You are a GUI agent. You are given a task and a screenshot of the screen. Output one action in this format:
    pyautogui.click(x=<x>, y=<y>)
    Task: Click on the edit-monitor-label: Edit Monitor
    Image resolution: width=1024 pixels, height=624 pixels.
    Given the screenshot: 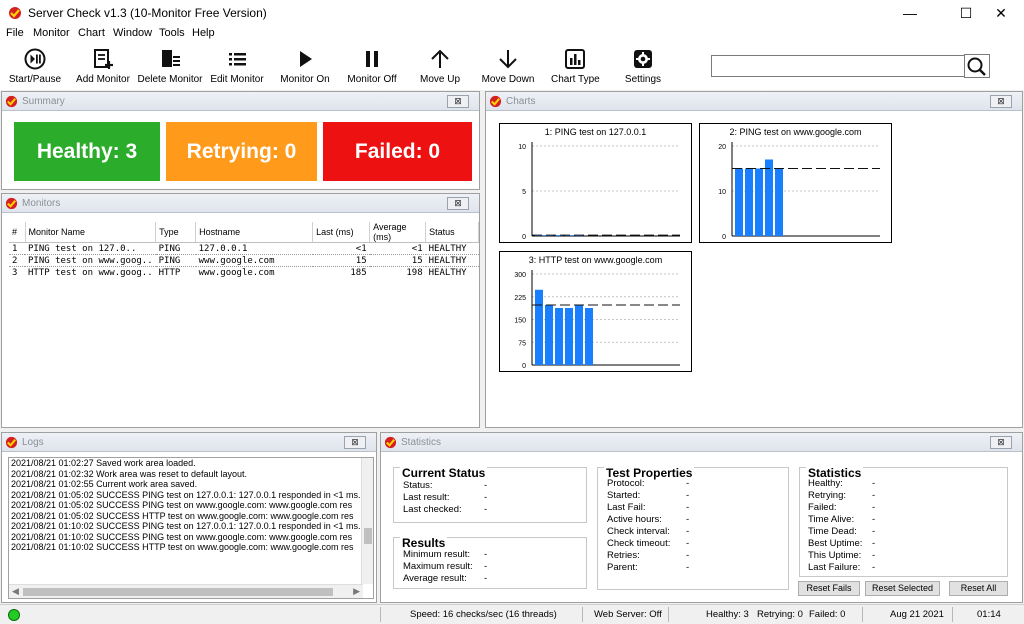 What is the action you would take?
    pyautogui.click(x=237, y=79)
    